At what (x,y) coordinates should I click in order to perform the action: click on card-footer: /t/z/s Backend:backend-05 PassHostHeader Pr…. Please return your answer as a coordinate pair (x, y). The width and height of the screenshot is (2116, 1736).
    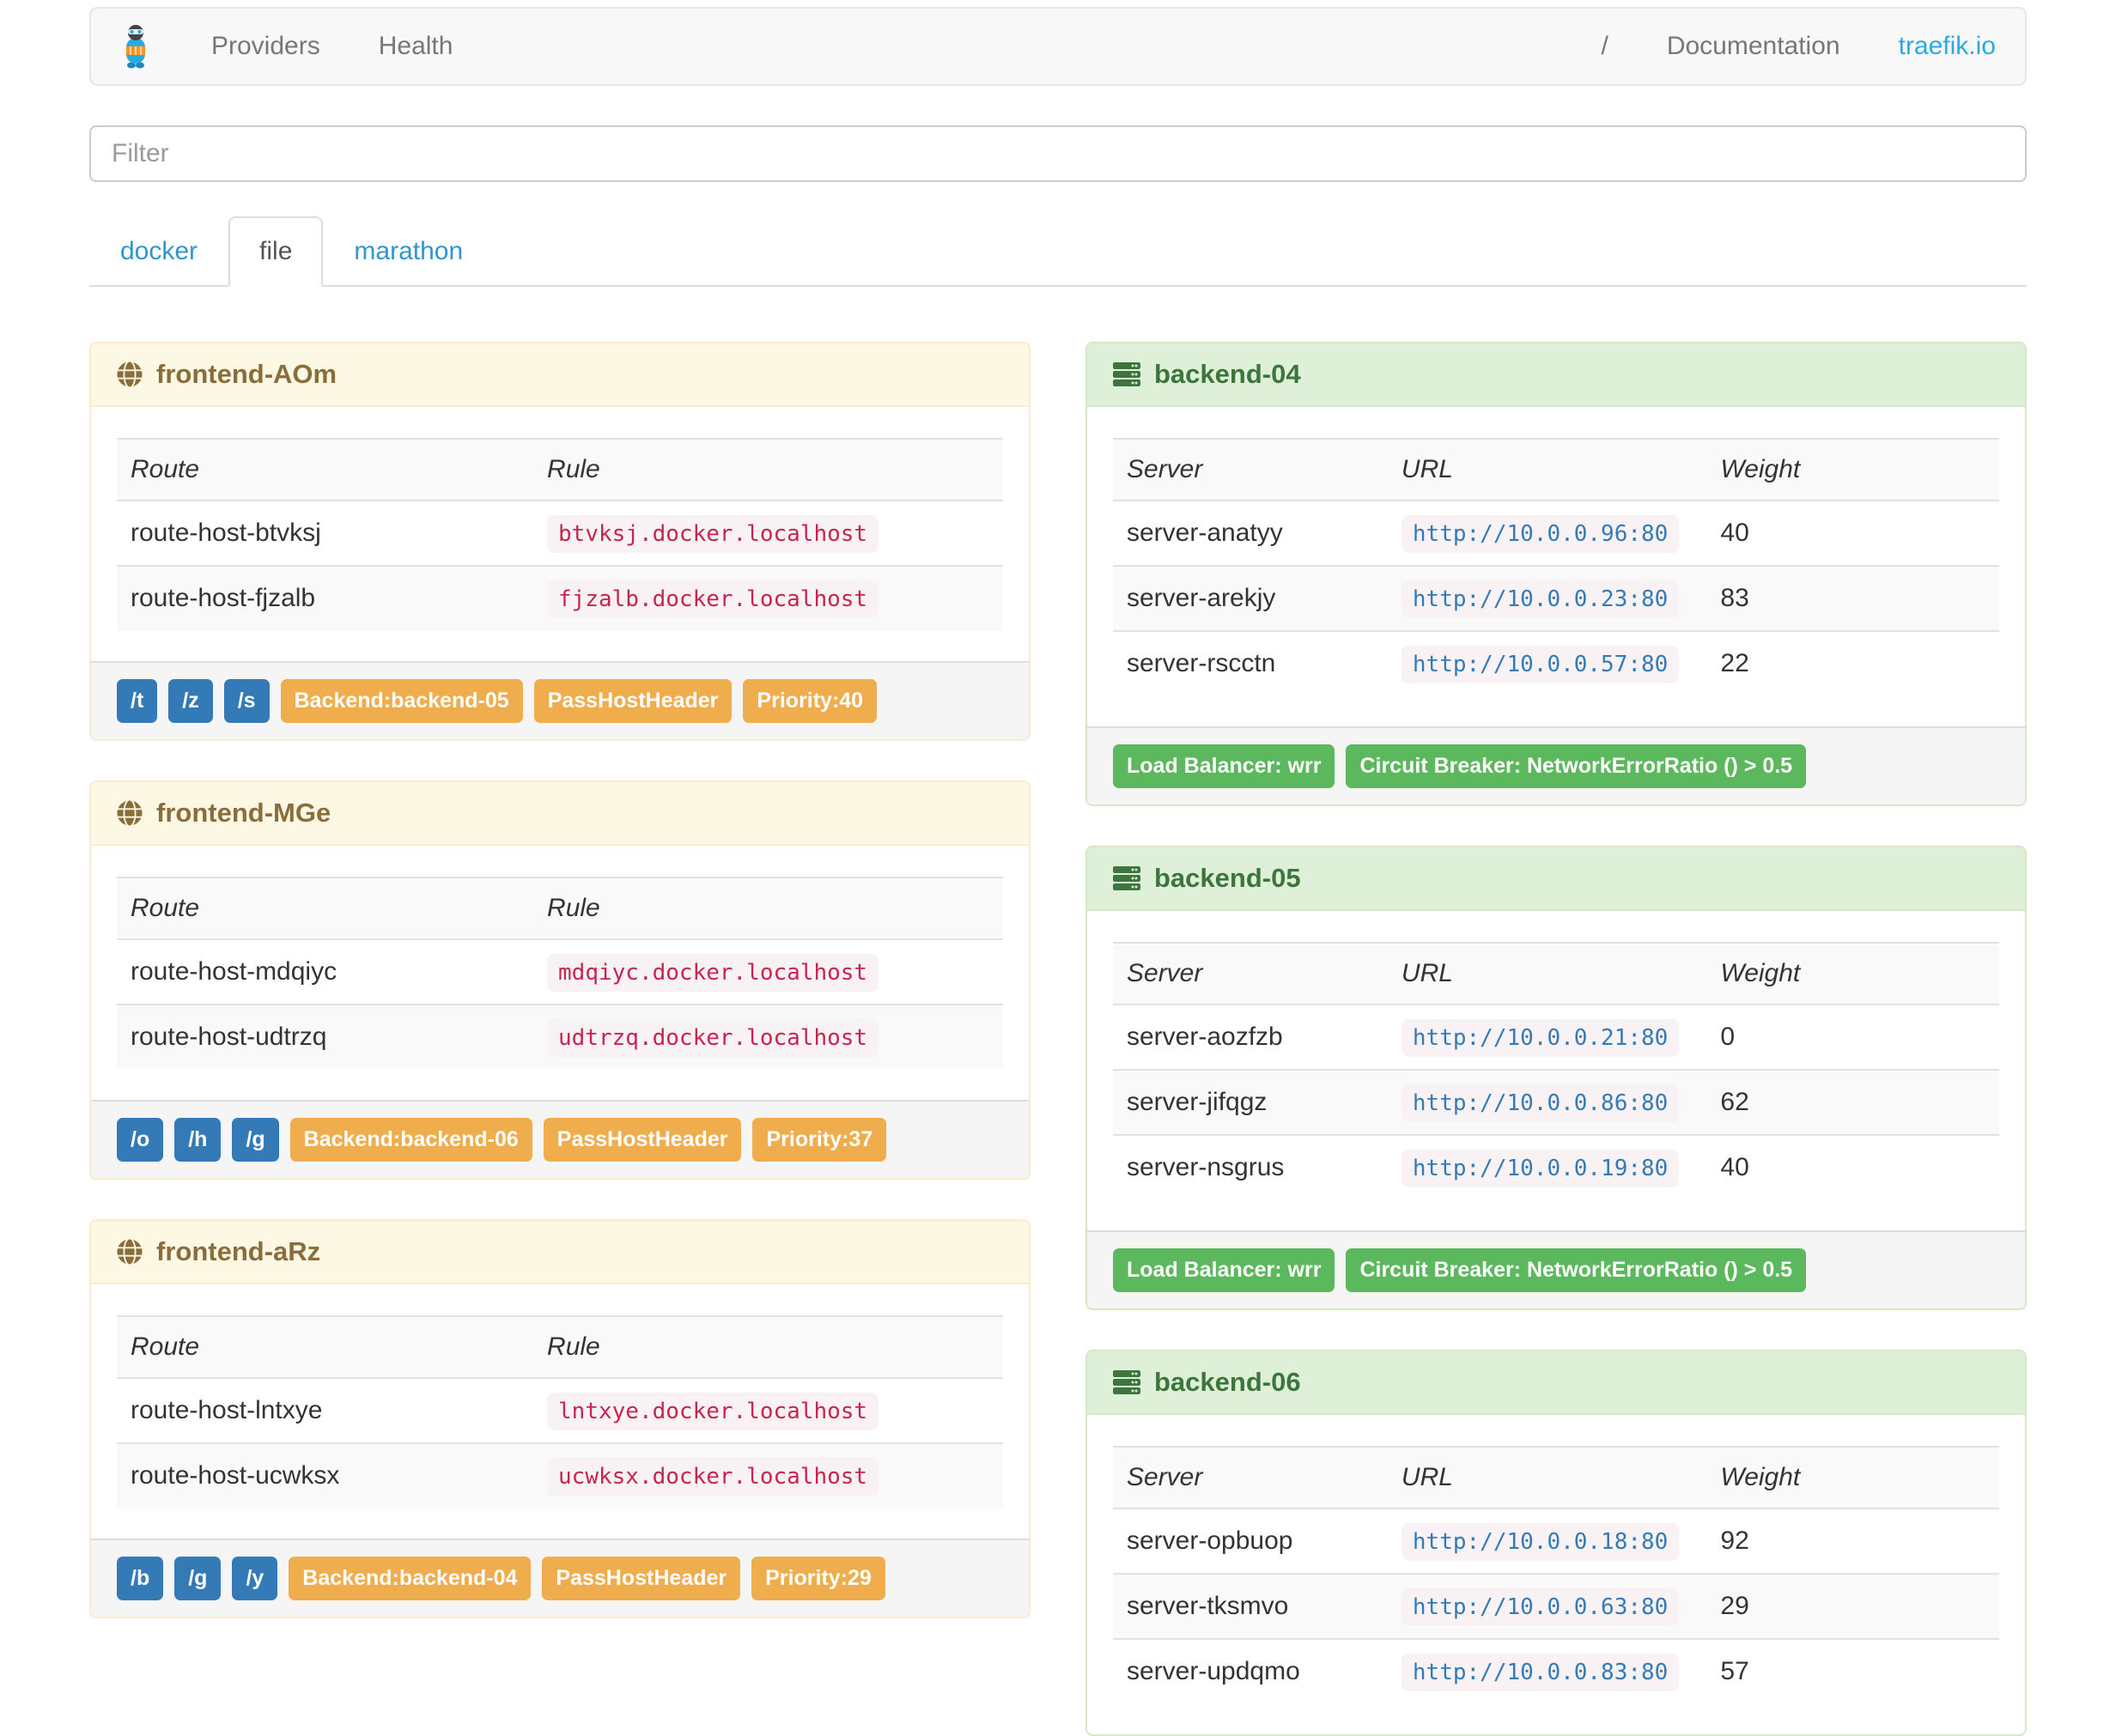
    Looking at the image, I should click on (560, 700).